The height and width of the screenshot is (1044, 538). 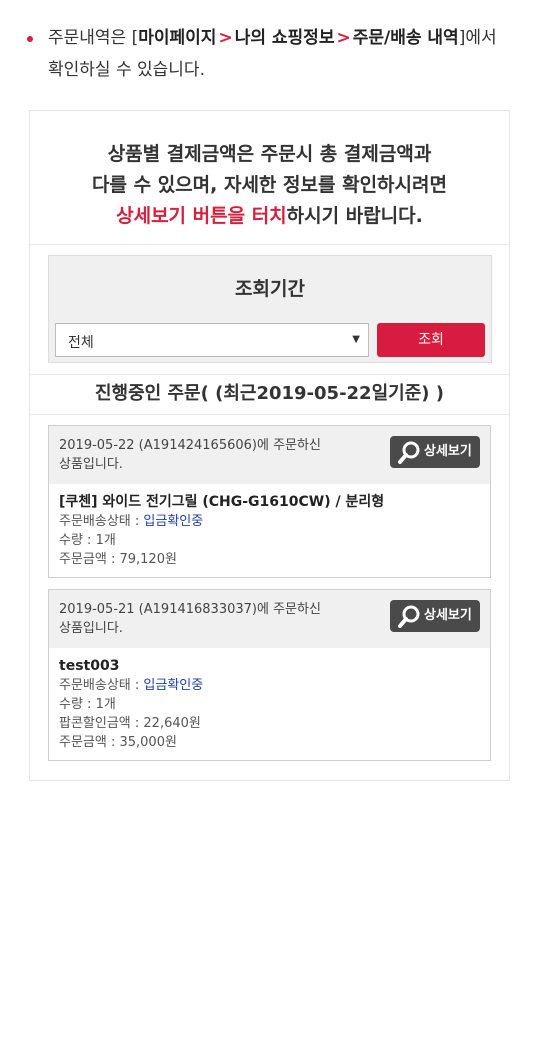 I want to click on intro-line-2: 다를 수 있으며, 자세한 정보를 확인하시려면, so click(x=269, y=185).